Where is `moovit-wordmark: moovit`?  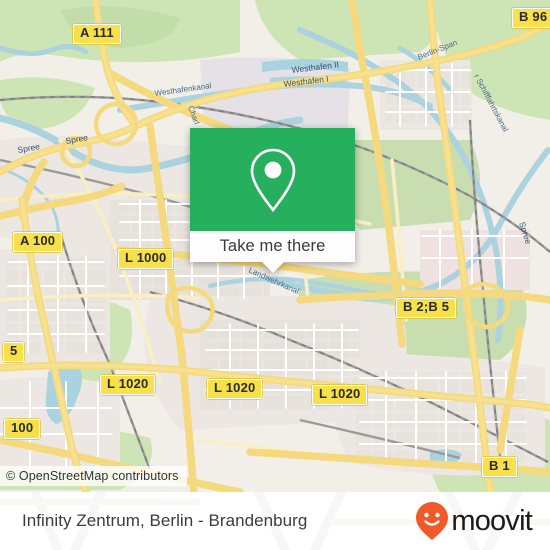 moovit-wordmark: moovit is located at coordinates (491, 520).